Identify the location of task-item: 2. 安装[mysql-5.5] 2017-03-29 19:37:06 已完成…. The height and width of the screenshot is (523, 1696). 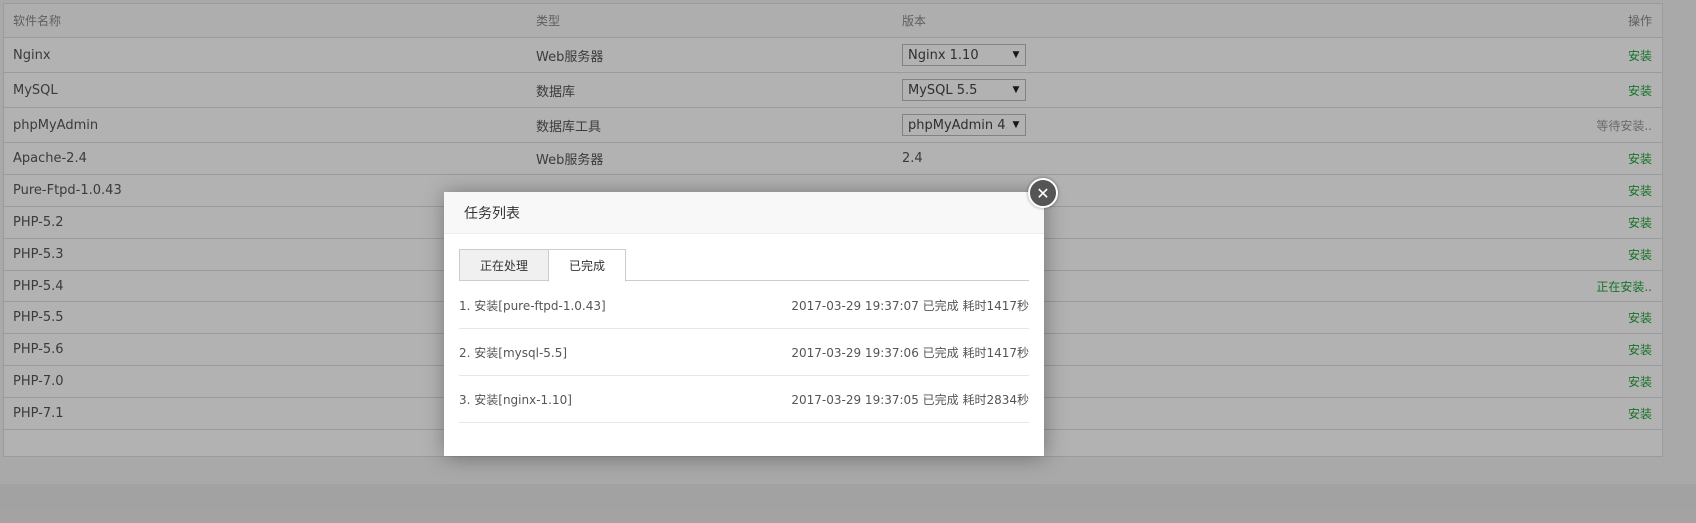
(744, 352).